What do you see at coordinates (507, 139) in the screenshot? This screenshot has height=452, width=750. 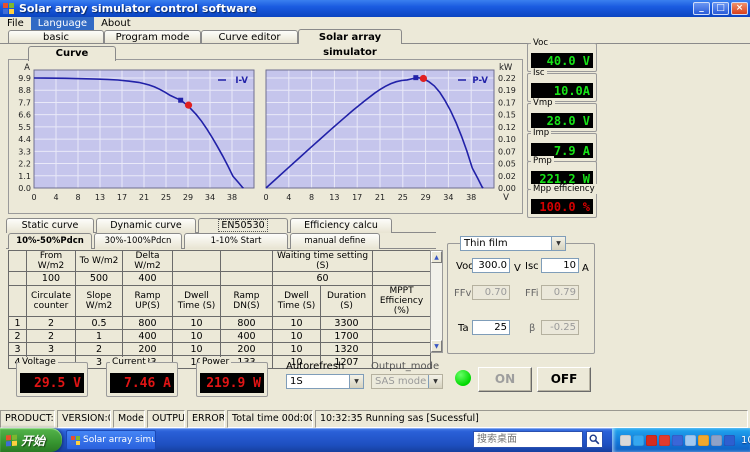 I see `svg-text: 0.10` at bounding box center [507, 139].